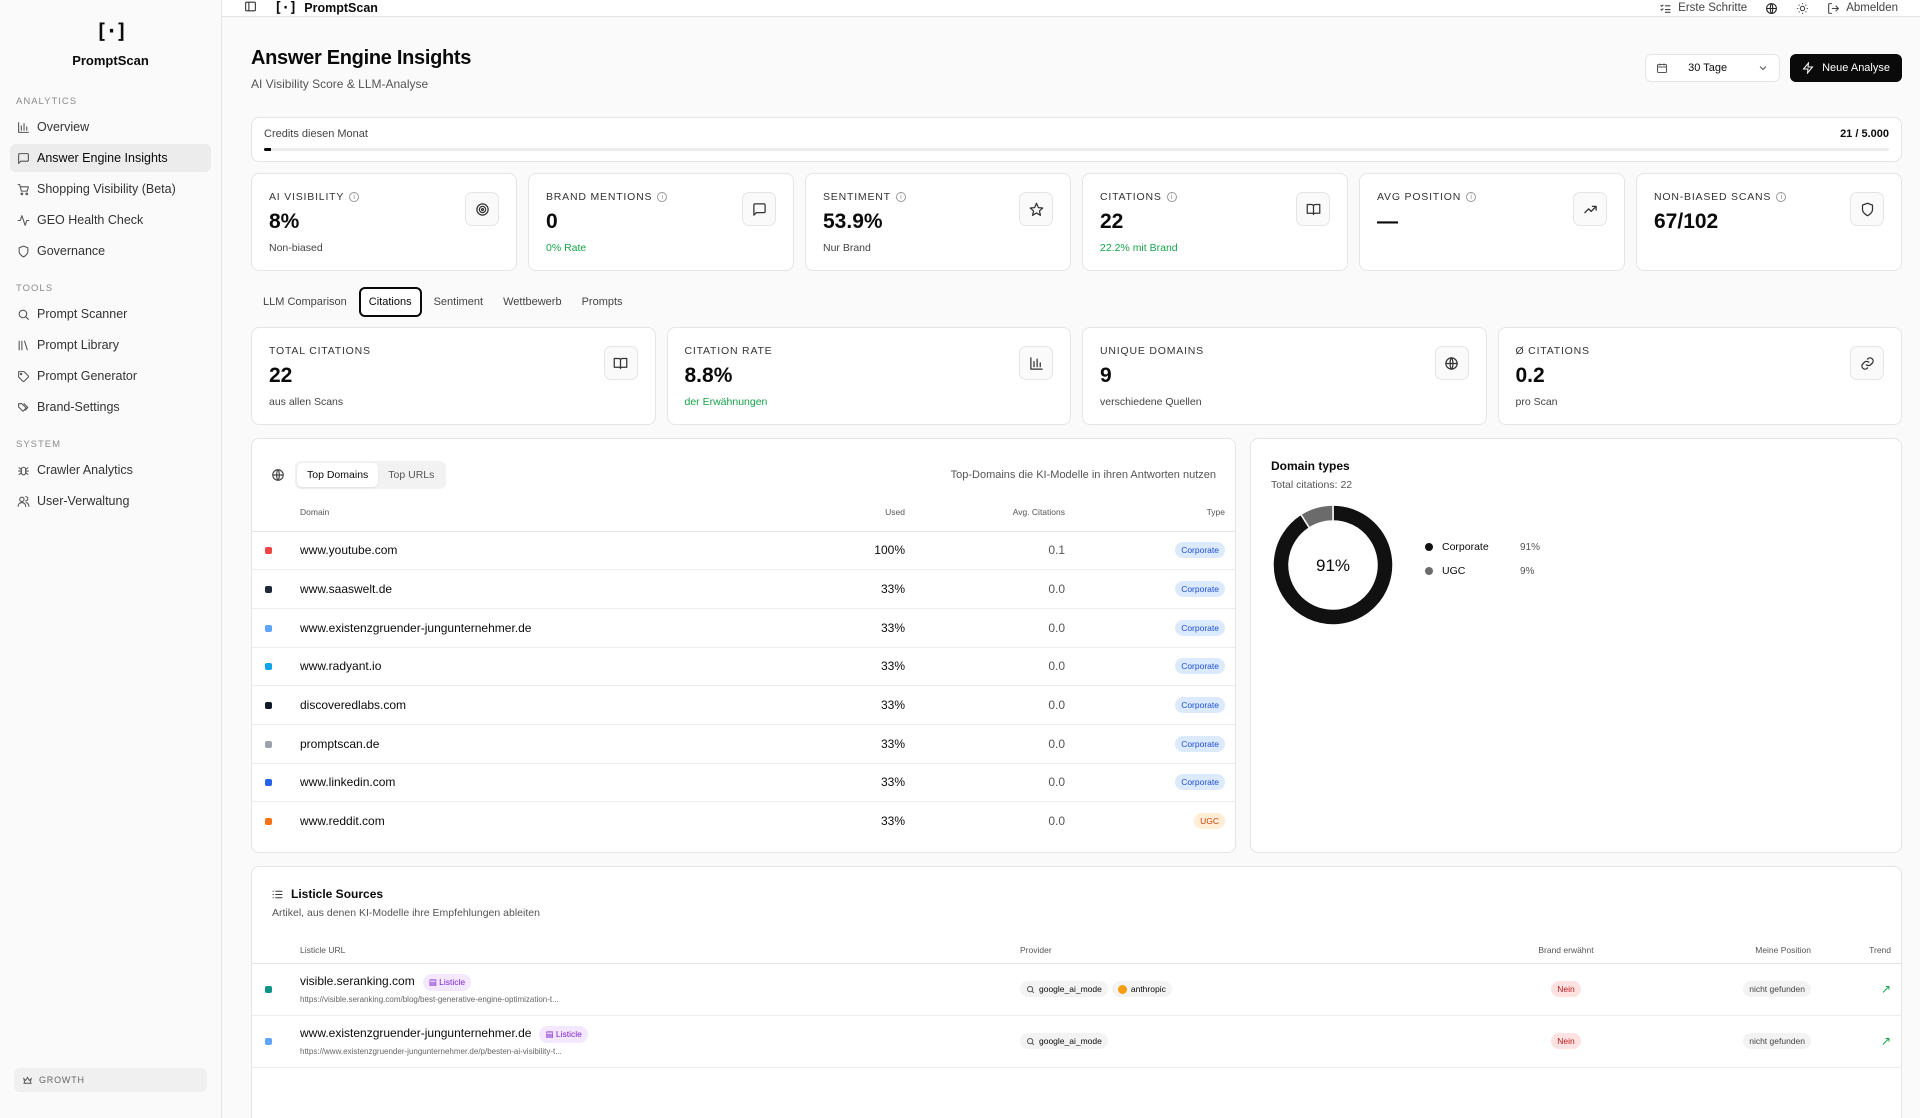 This screenshot has height=1118, width=1920. Describe the element at coordinates (1155, 551) in the screenshot. I see `type-cell: Corporate` at that location.